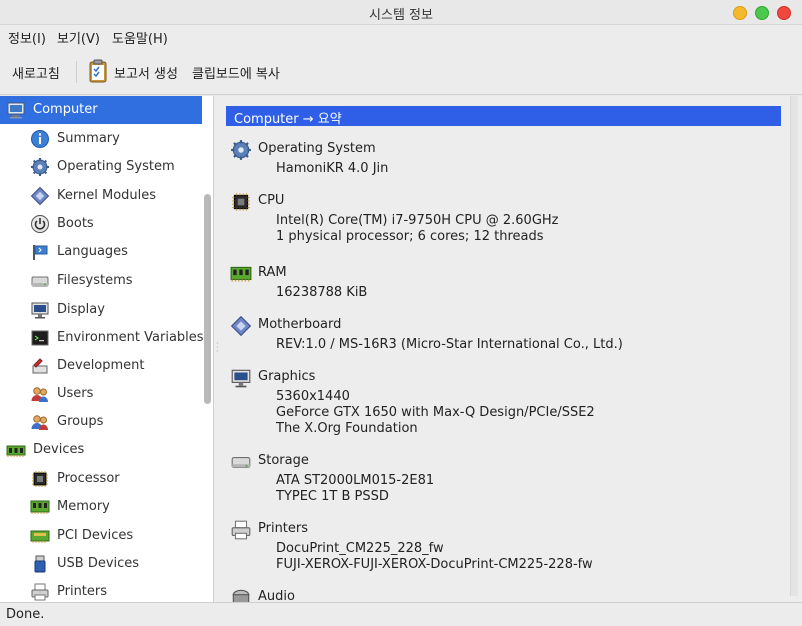 The width and height of the screenshot is (802, 626). Describe the element at coordinates (59, 449) in the screenshot. I see `sidebar-item-label: Devices` at that location.